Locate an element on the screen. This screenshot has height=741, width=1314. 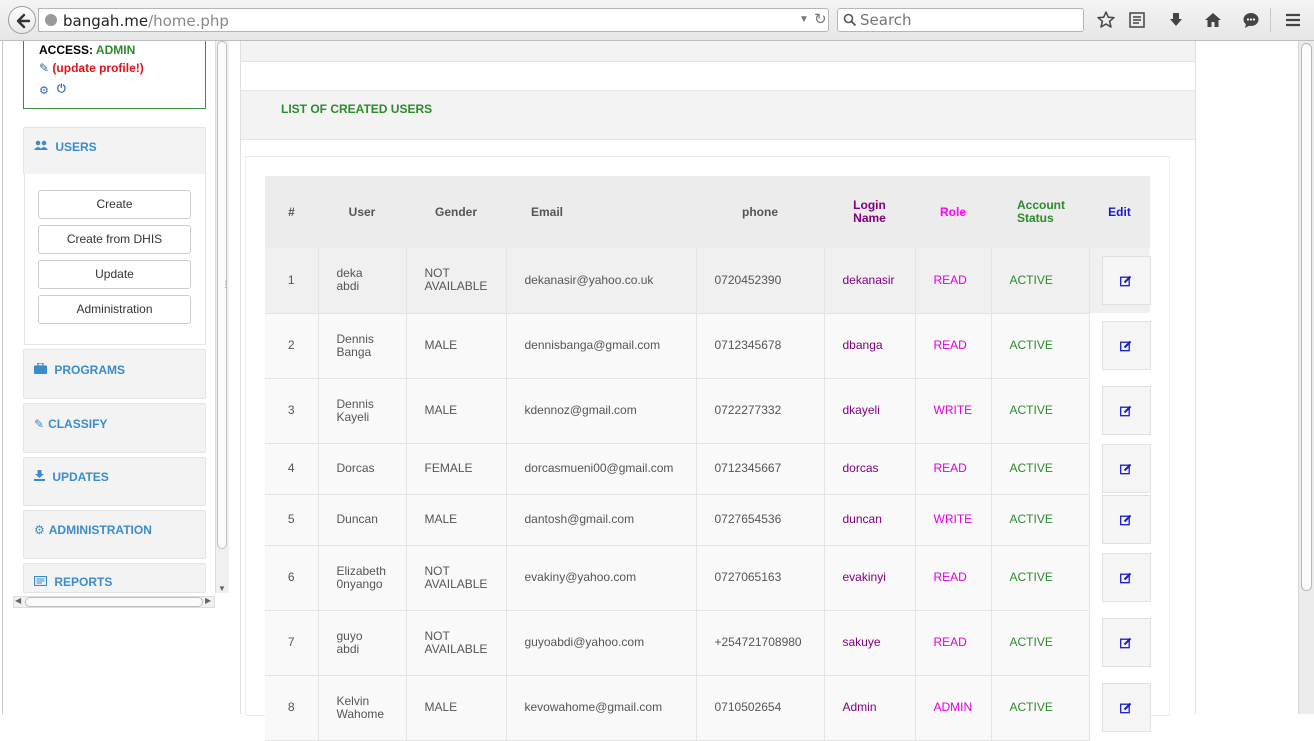
reading-list-icon is located at coordinates (1137, 20).